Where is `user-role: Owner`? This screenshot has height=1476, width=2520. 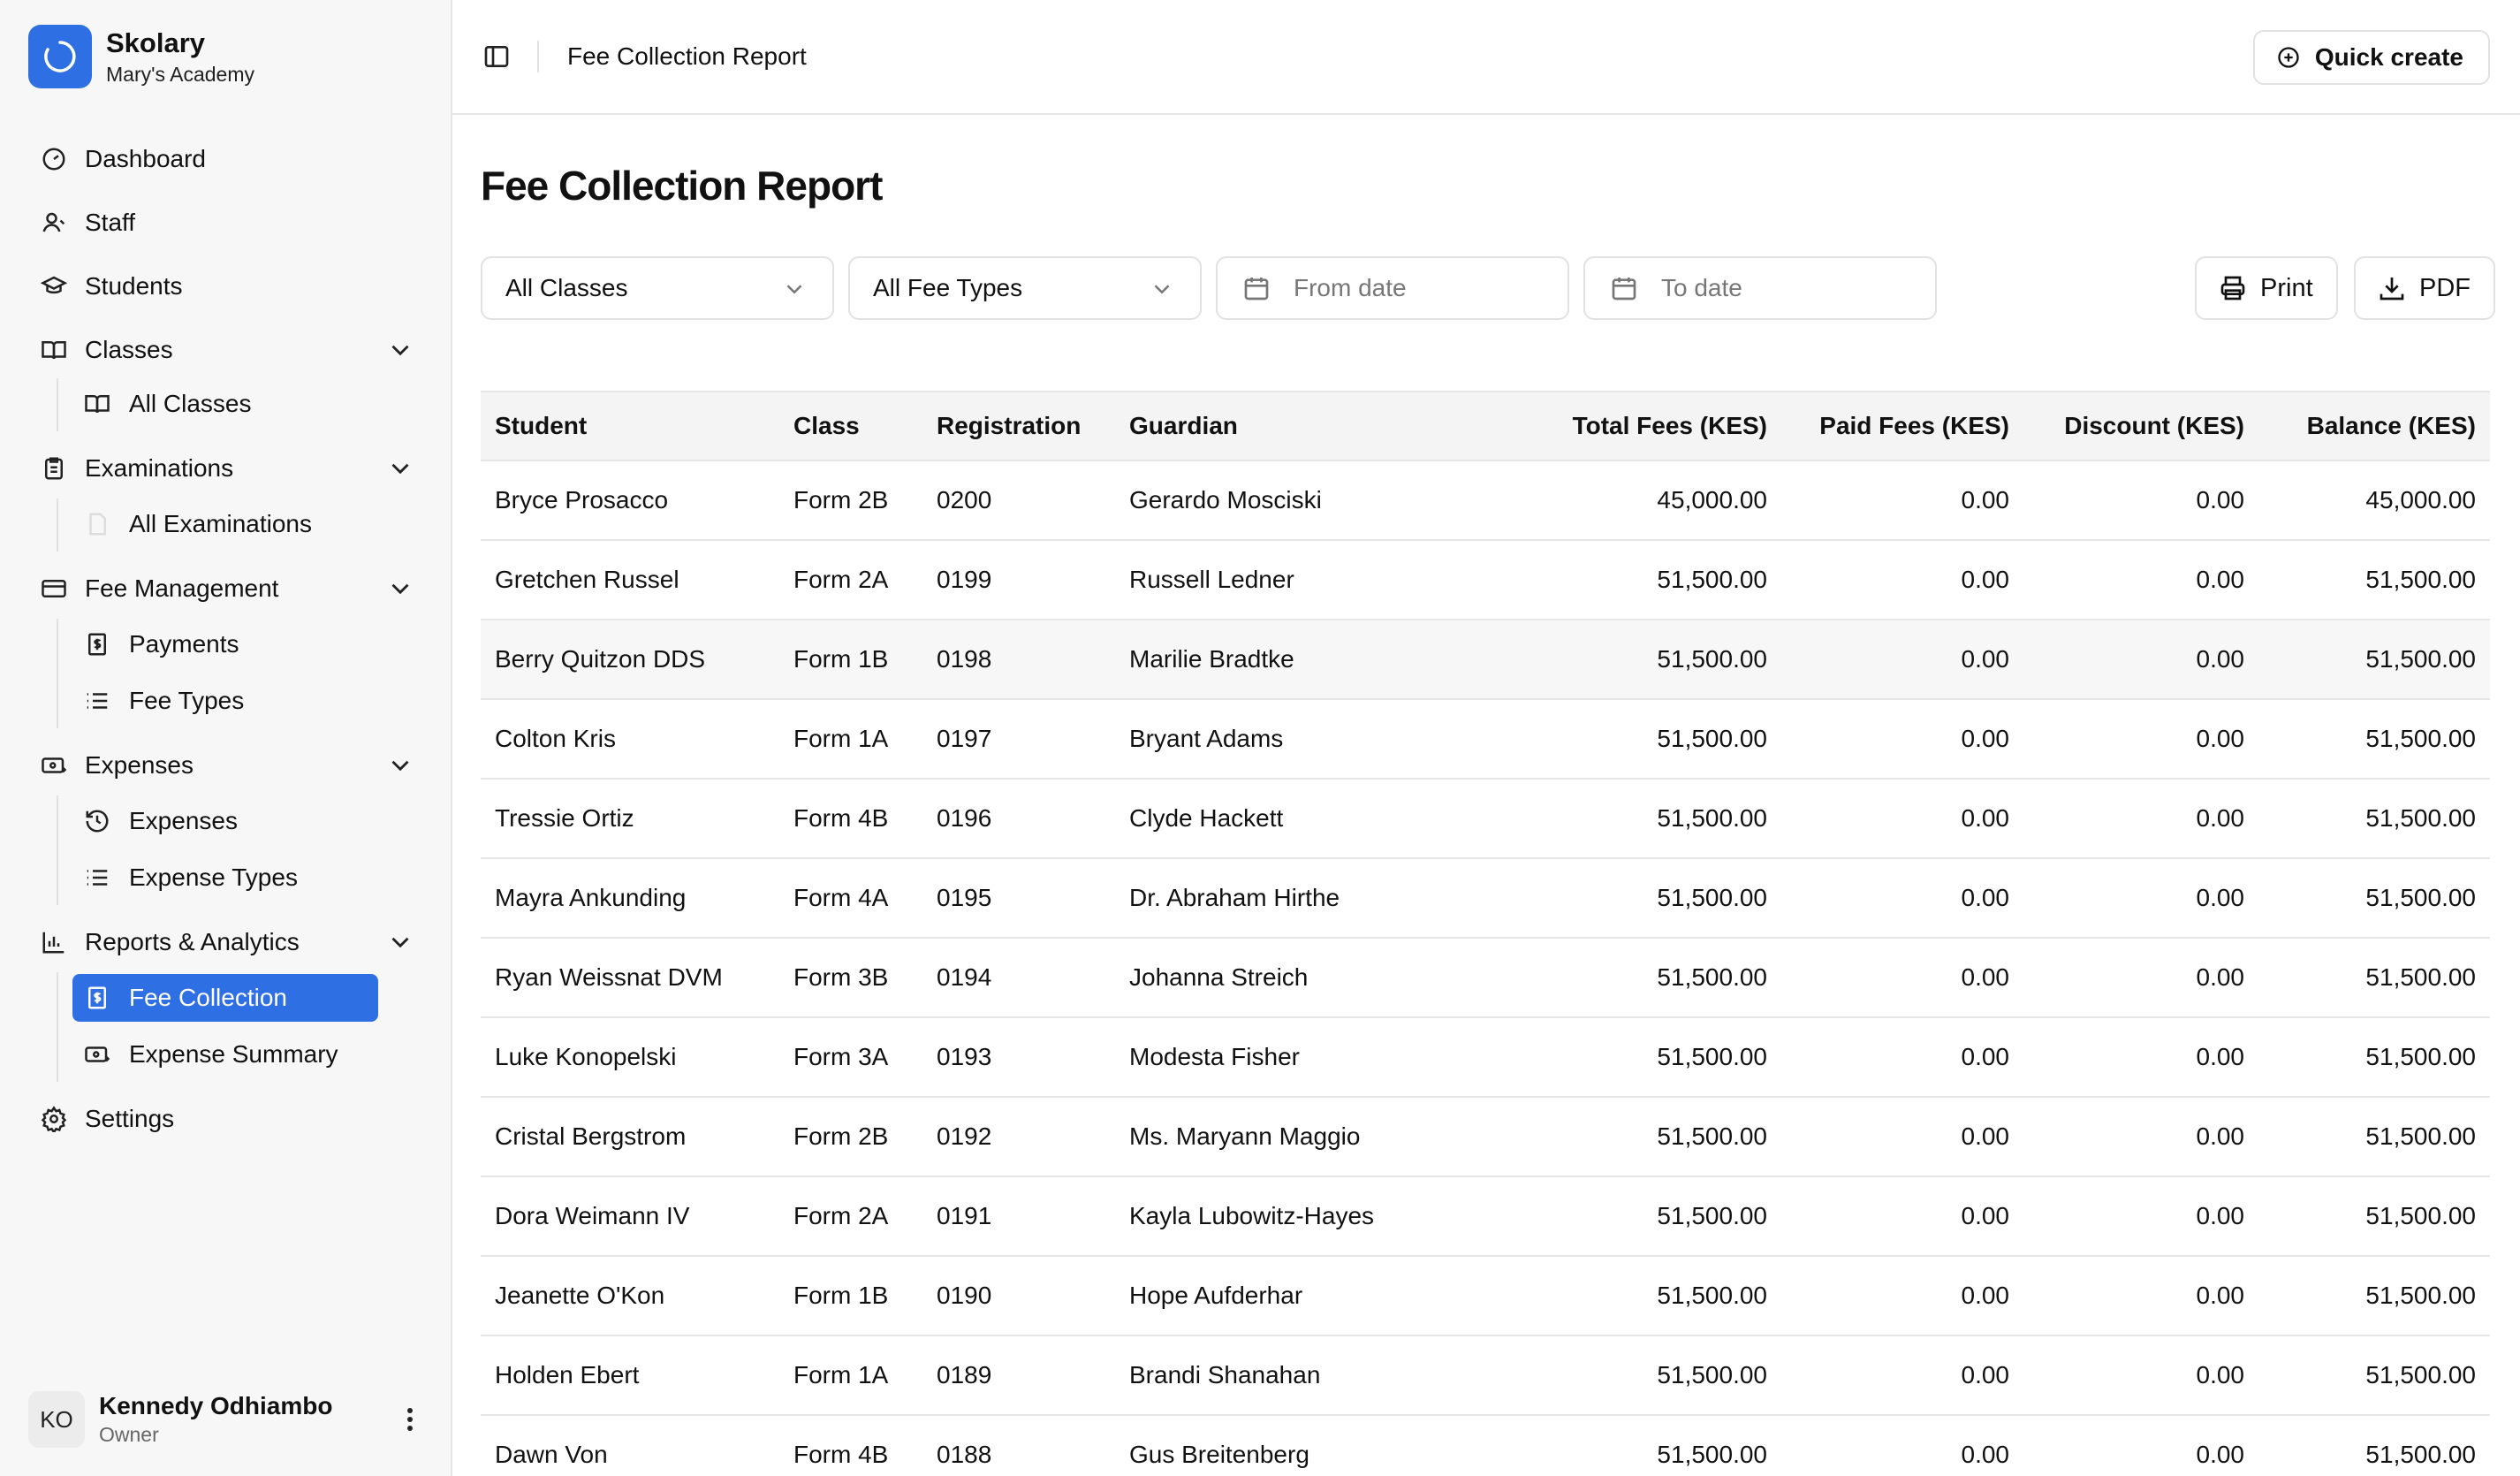 user-role: Owner is located at coordinates (129, 1434).